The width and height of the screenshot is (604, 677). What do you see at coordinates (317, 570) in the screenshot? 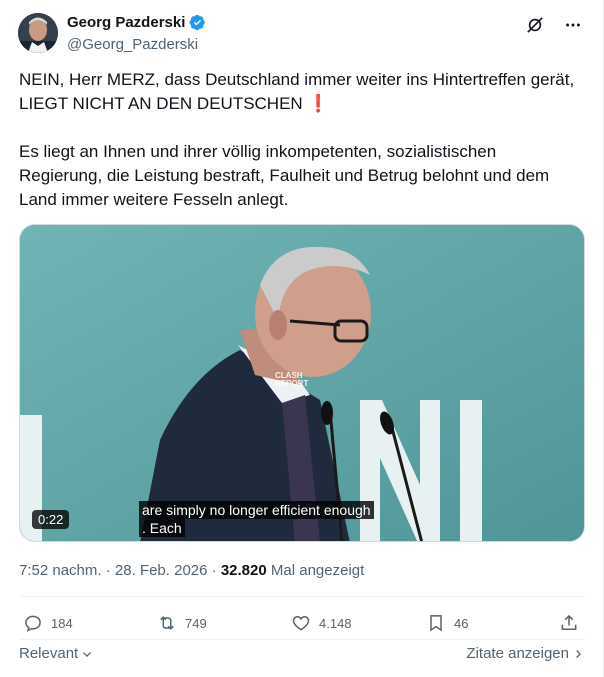
I see `view-count-label: Mal angezeigt` at bounding box center [317, 570].